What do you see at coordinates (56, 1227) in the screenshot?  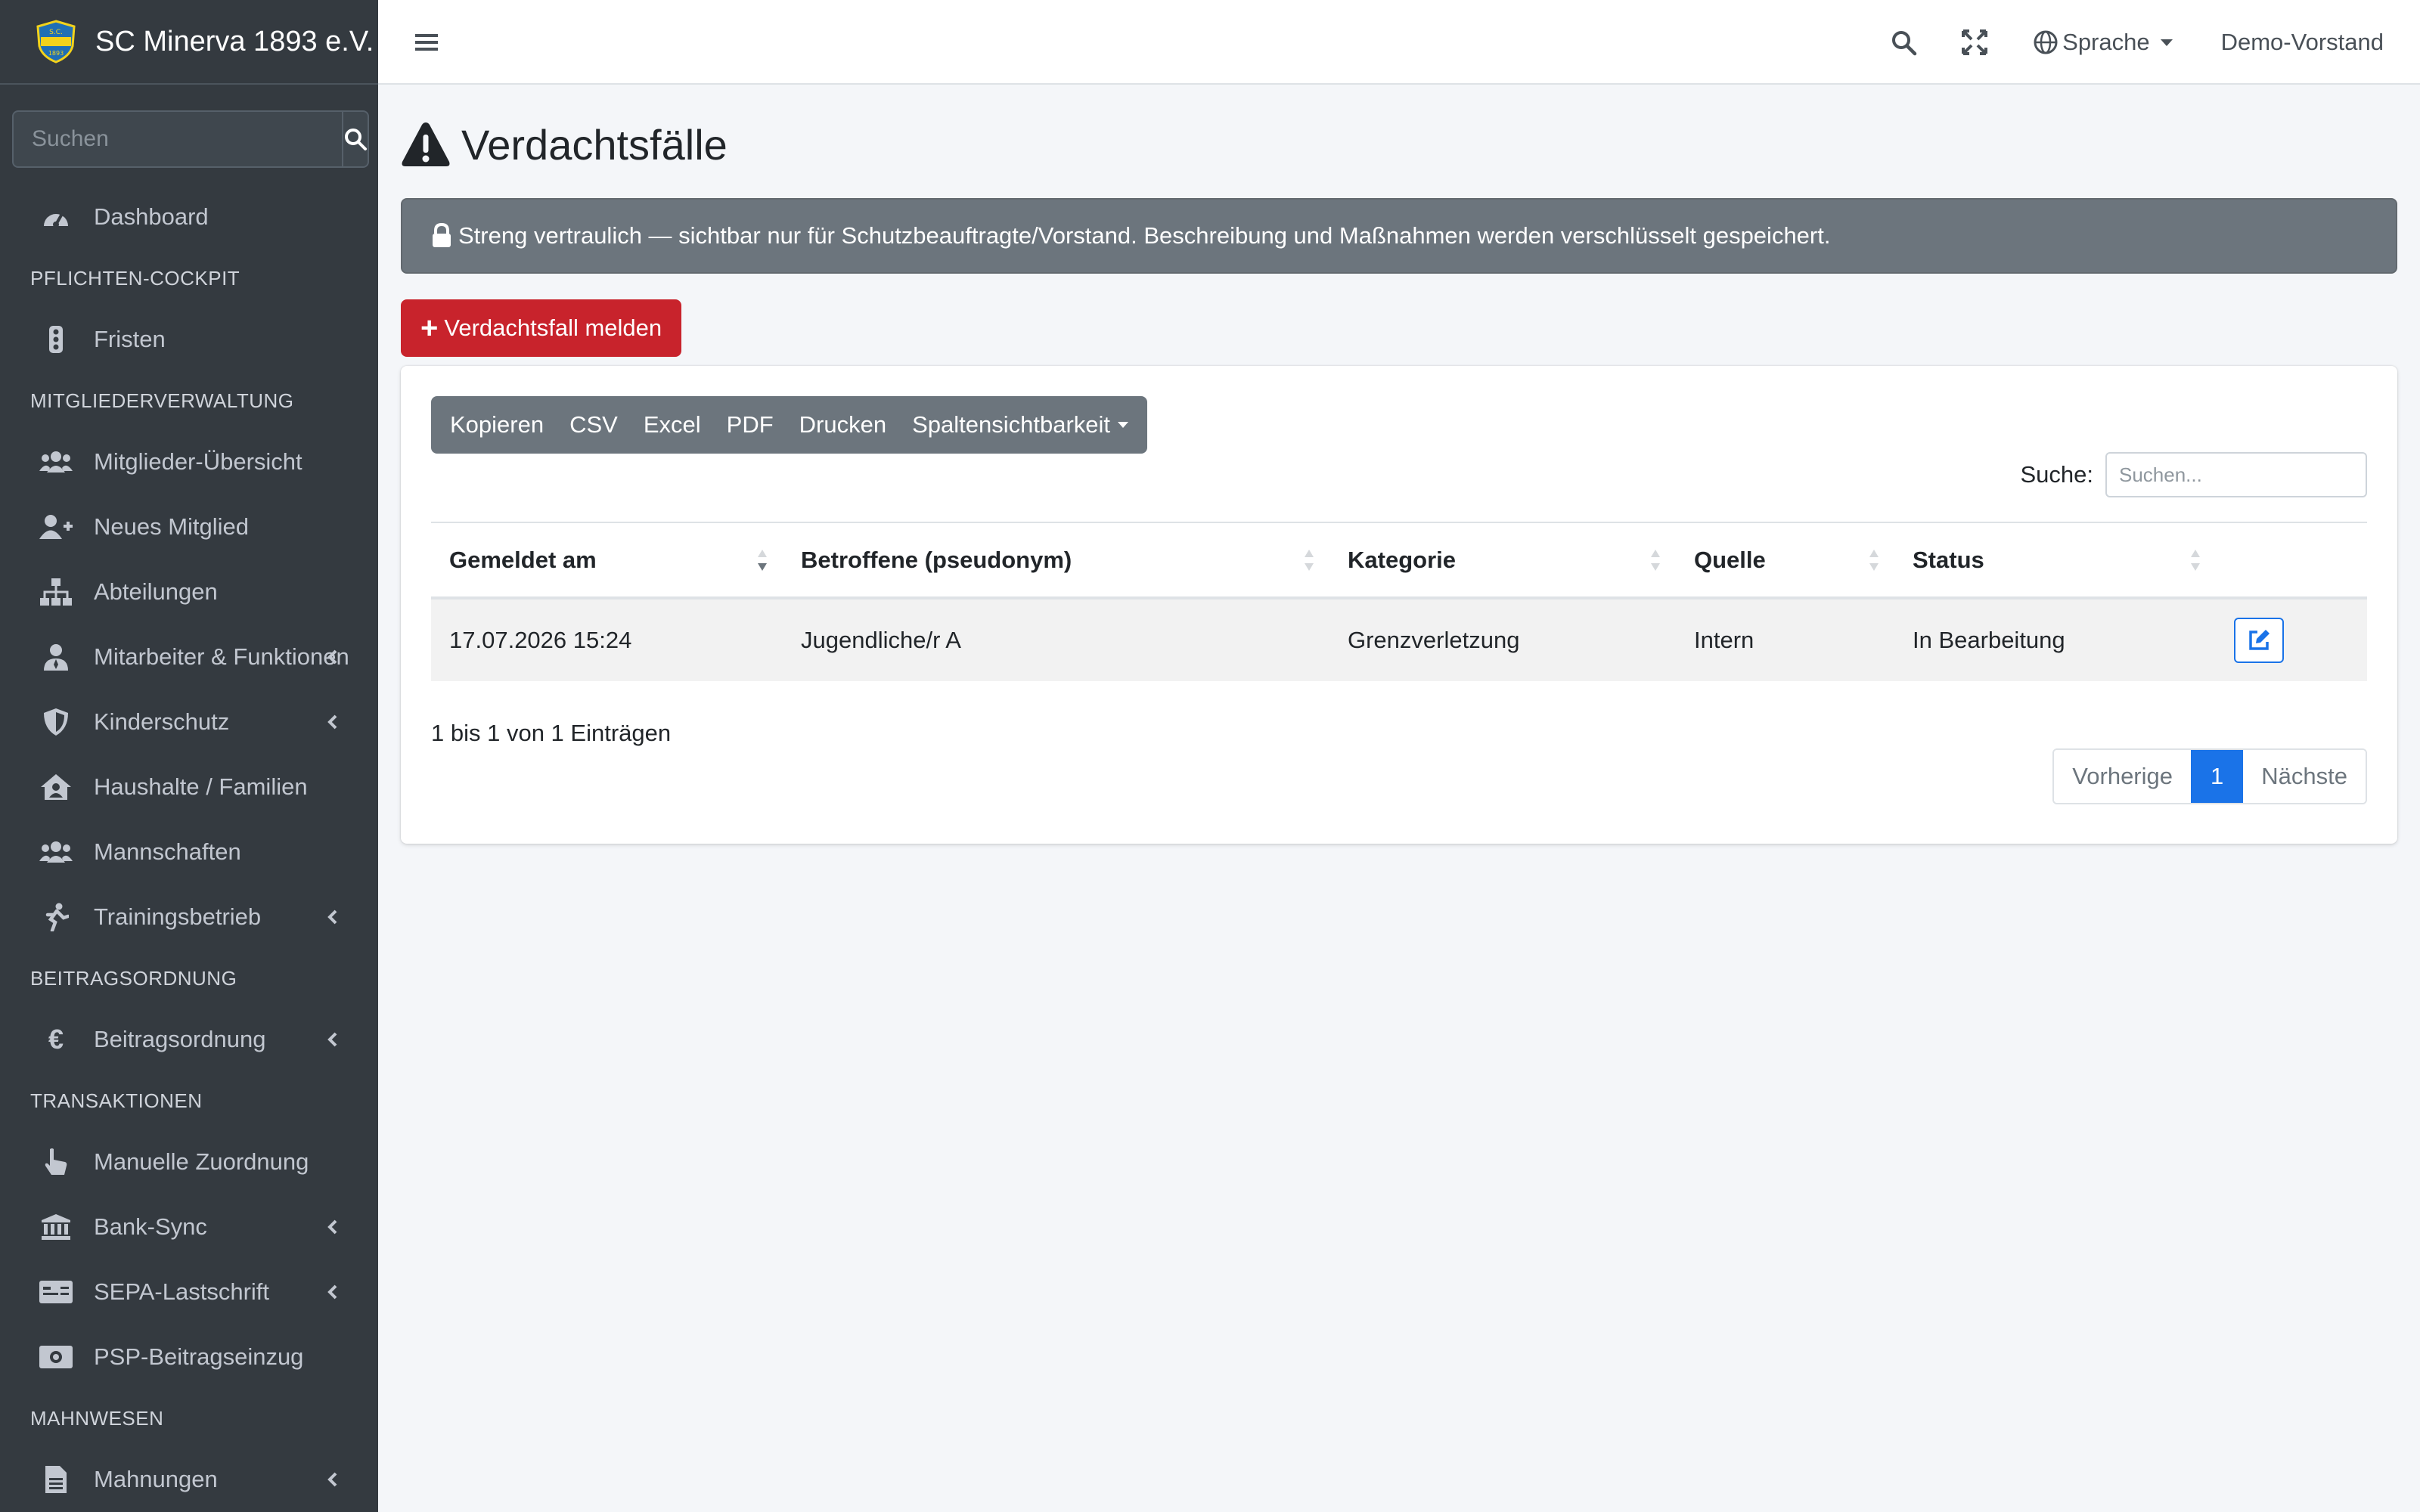 I see `bank-icon` at bounding box center [56, 1227].